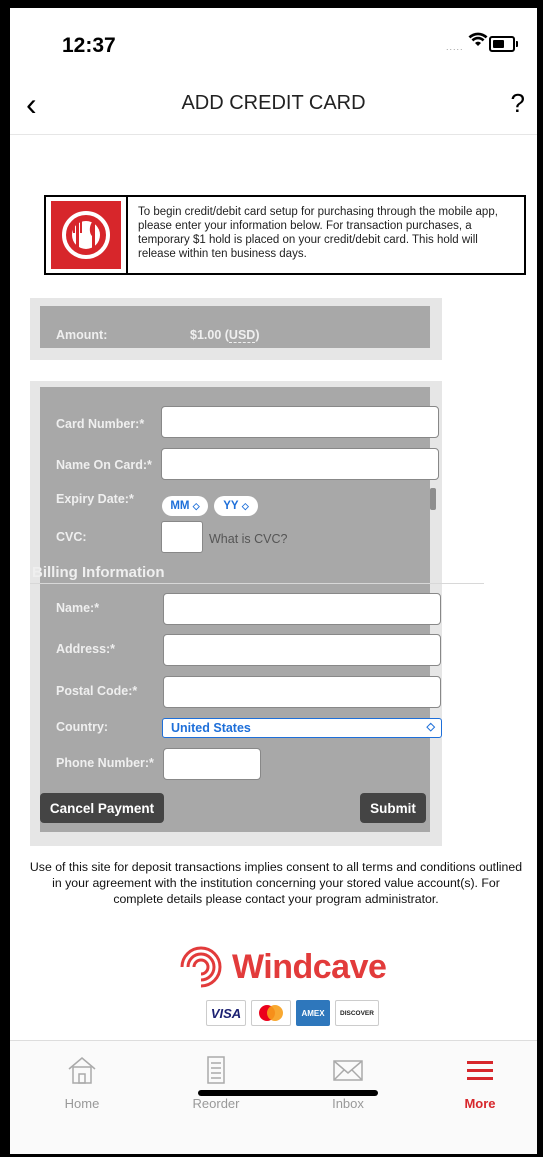  What do you see at coordinates (348, 1070) in the screenshot?
I see `envelope-icon` at bounding box center [348, 1070].